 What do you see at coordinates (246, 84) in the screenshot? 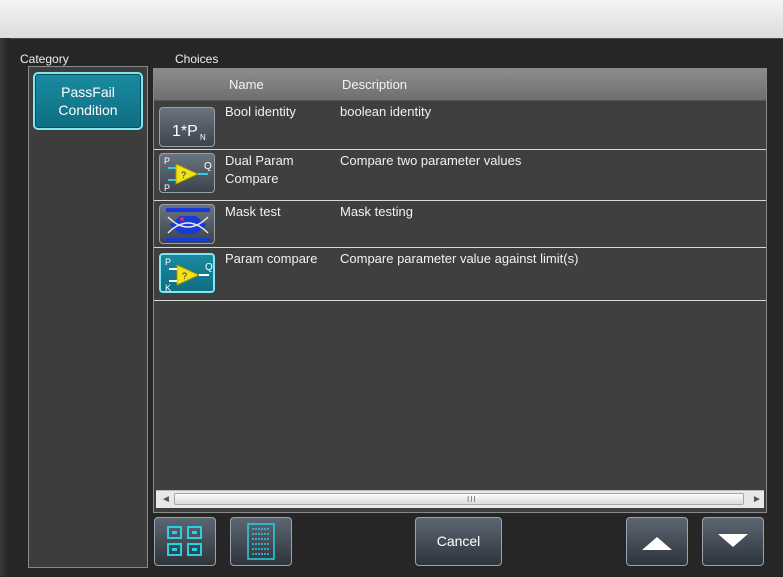
I see `column-header-name: Name` at bounding box center [246, 84].